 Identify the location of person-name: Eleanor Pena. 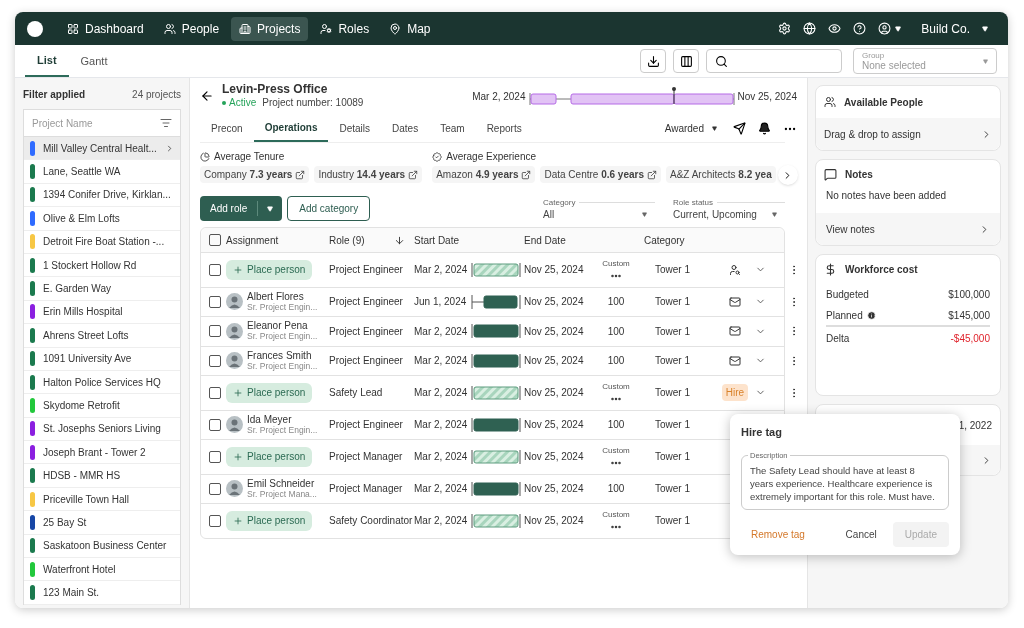
(278, 326).